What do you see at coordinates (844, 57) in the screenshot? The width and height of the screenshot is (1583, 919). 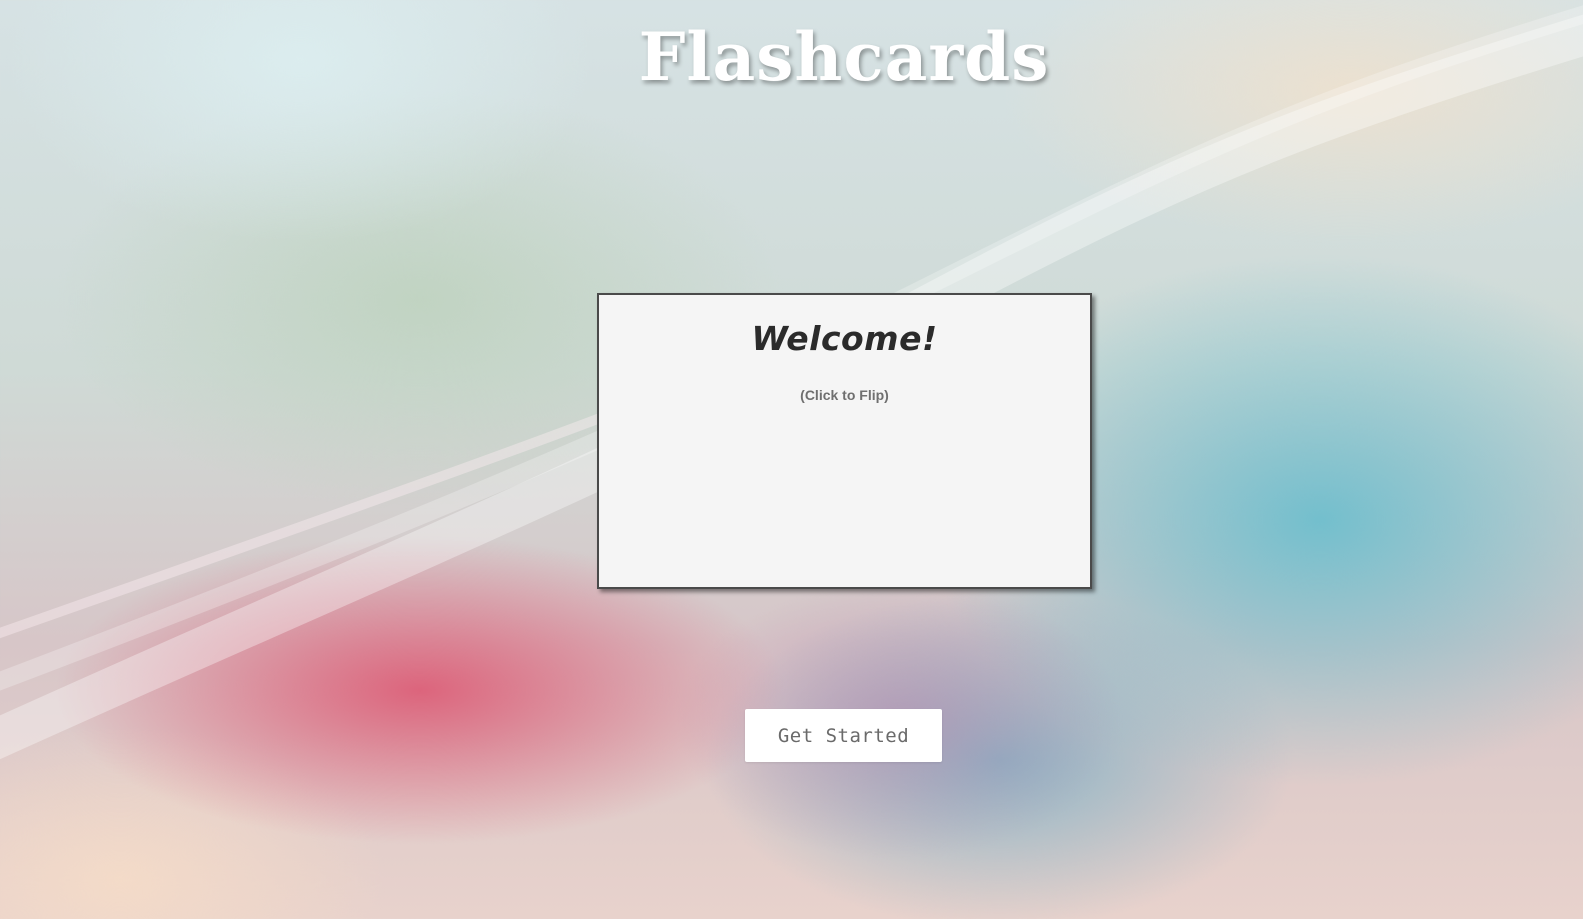 I see `page-title: Flashcards` at bounding box center [844, 57].